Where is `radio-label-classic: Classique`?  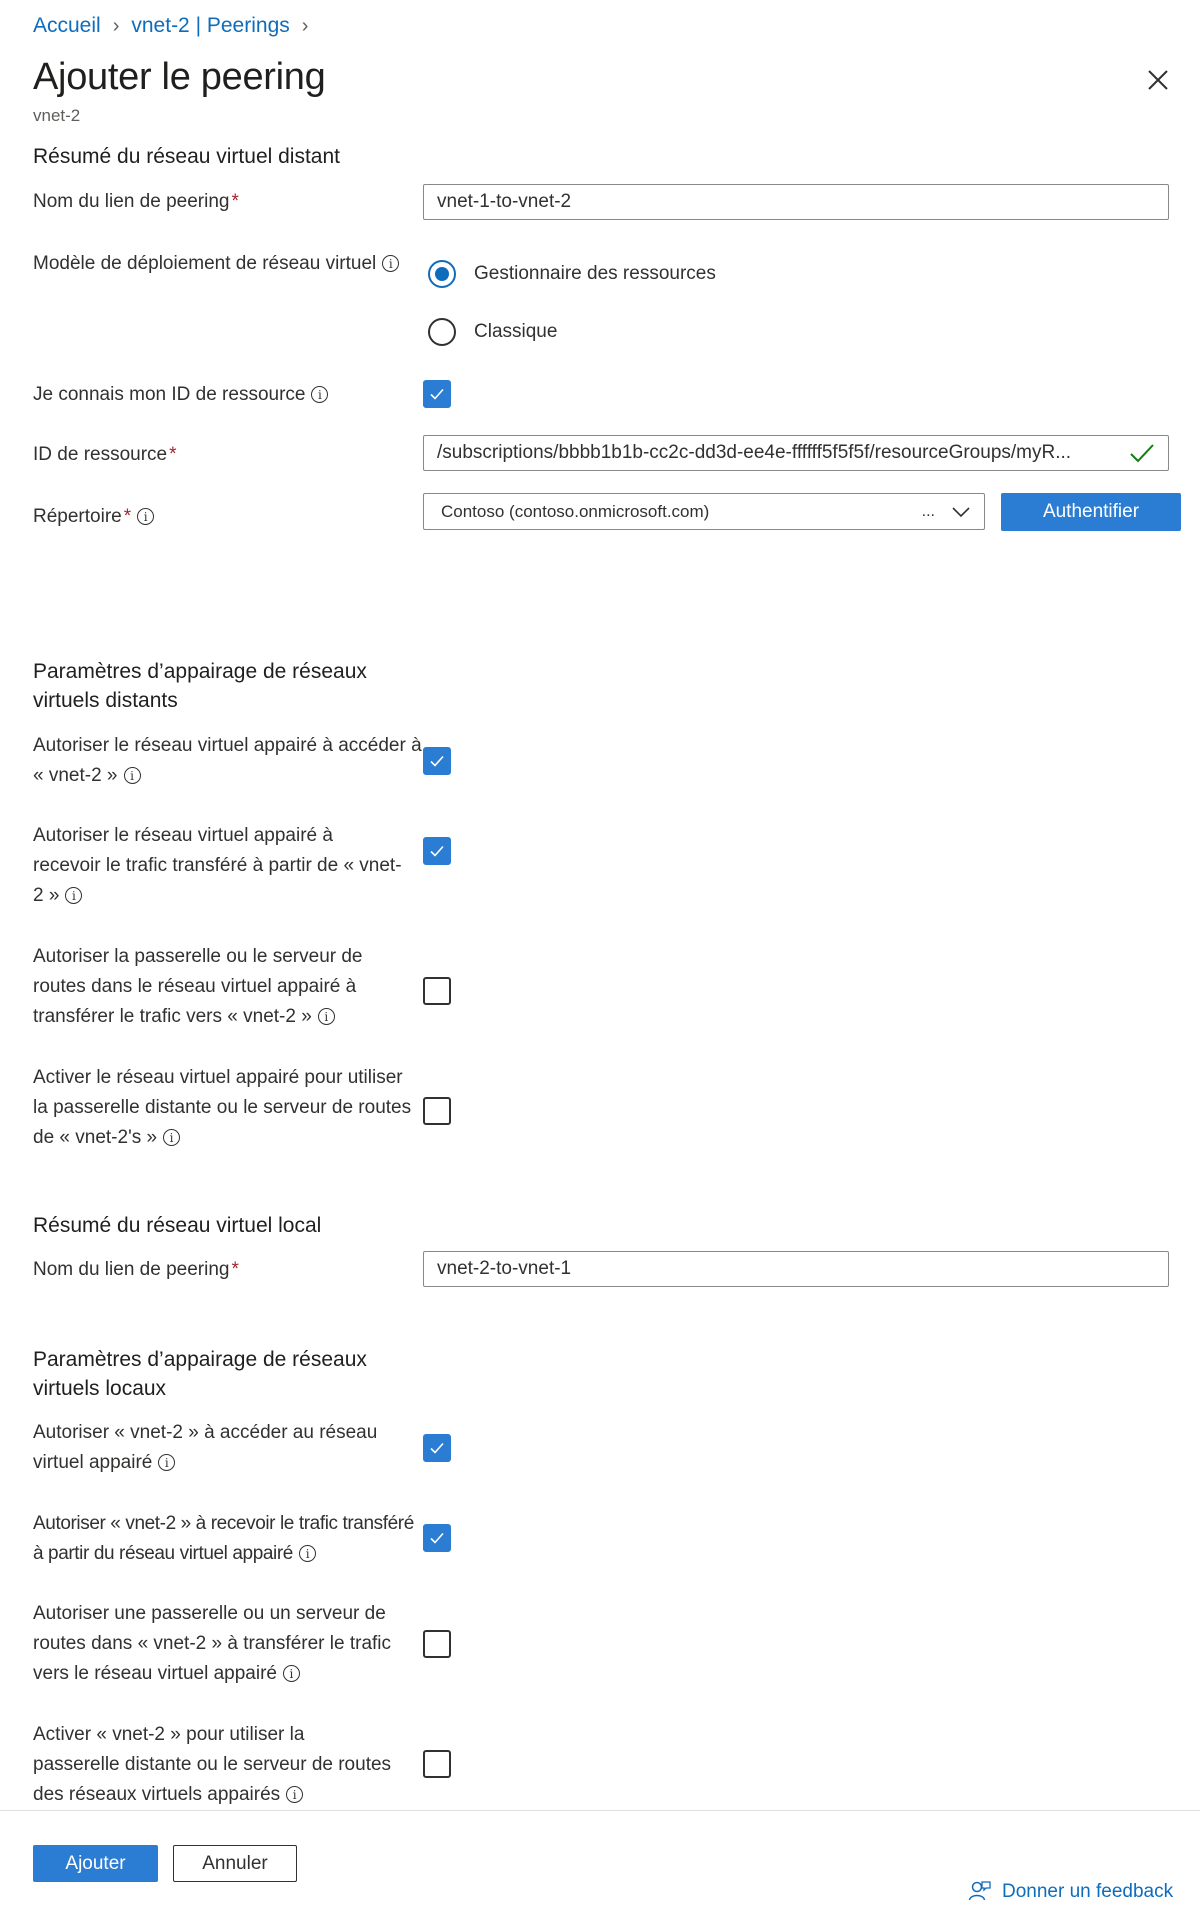
radio-label-classic: Classique is located at coordinates (516, 331).